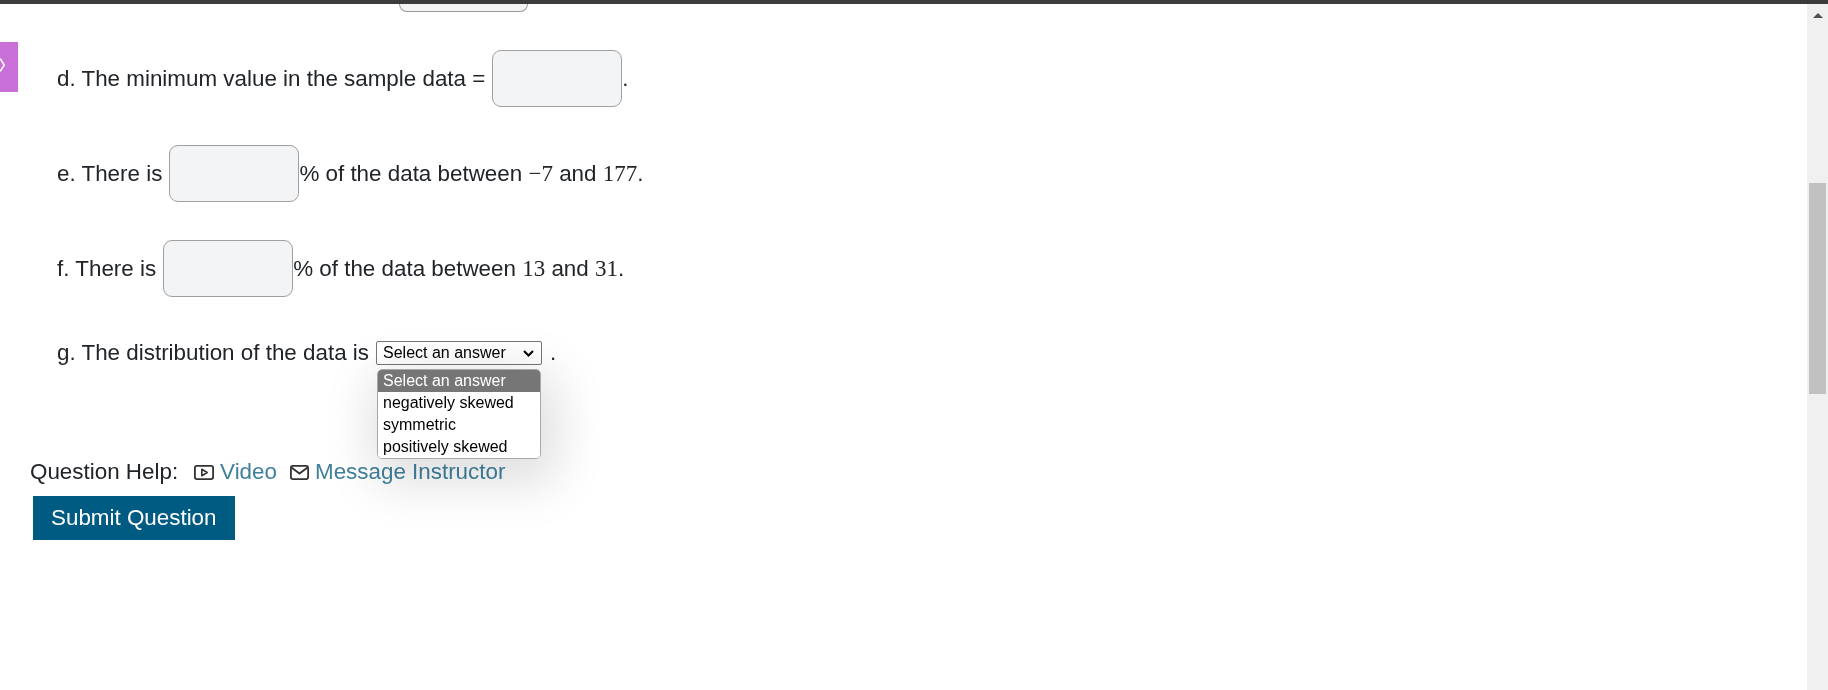 This screenshot has height=690, width=1828. What do you see at coordinates (110, 173) in the screenshot?
I see `question-label: e. There is` at bounding box center [110, 173].